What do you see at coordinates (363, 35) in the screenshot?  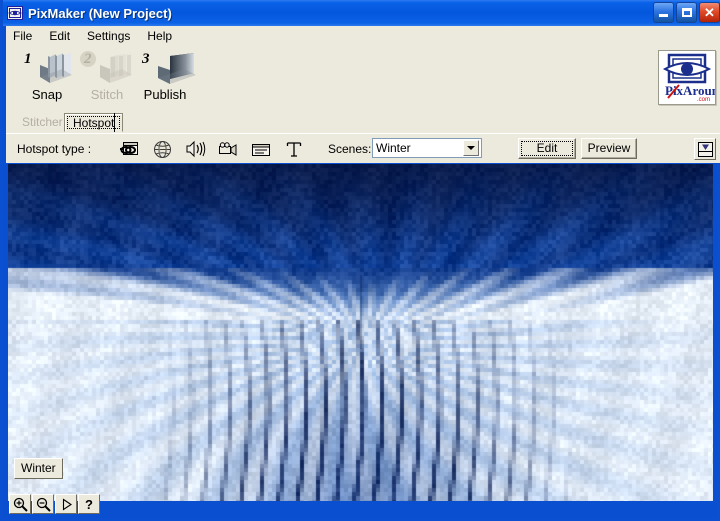 I see `menu-bar: File Edit Settings Help` at bounding box center [363, 35].